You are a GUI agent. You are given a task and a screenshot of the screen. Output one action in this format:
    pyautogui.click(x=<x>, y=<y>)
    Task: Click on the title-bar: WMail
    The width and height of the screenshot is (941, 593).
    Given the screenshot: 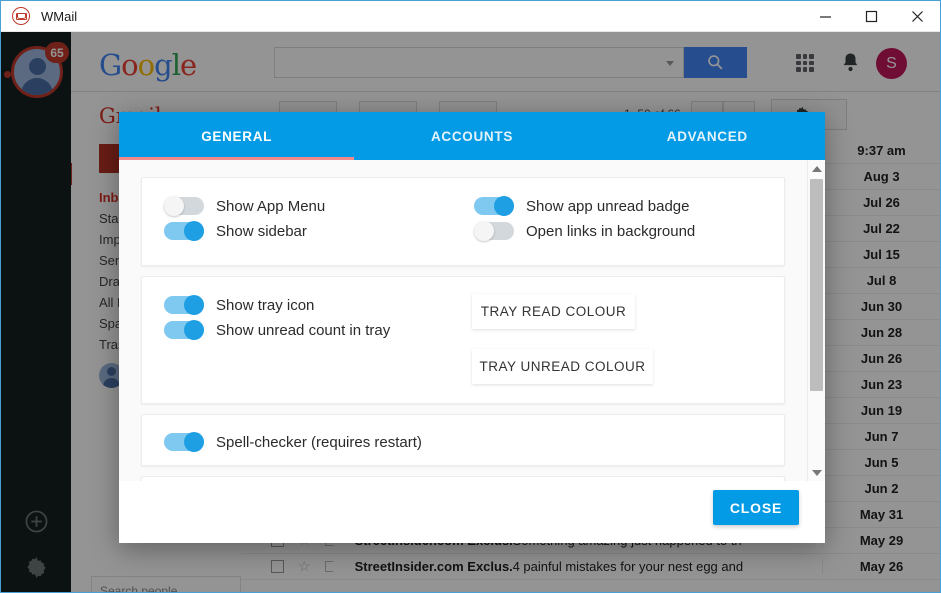 What is the action you would take?
    pyautogui.click(x=470, y=16)
    